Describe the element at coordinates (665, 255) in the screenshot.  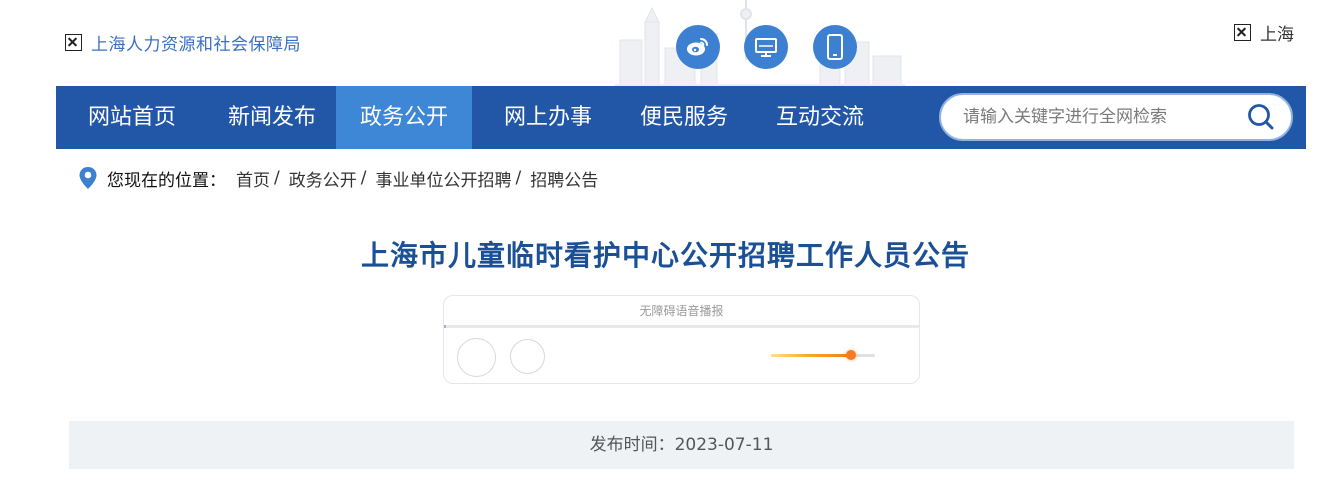
I see `article-title: 上海市儿童临时看护中心公开招聘工作人员公告` at that location.